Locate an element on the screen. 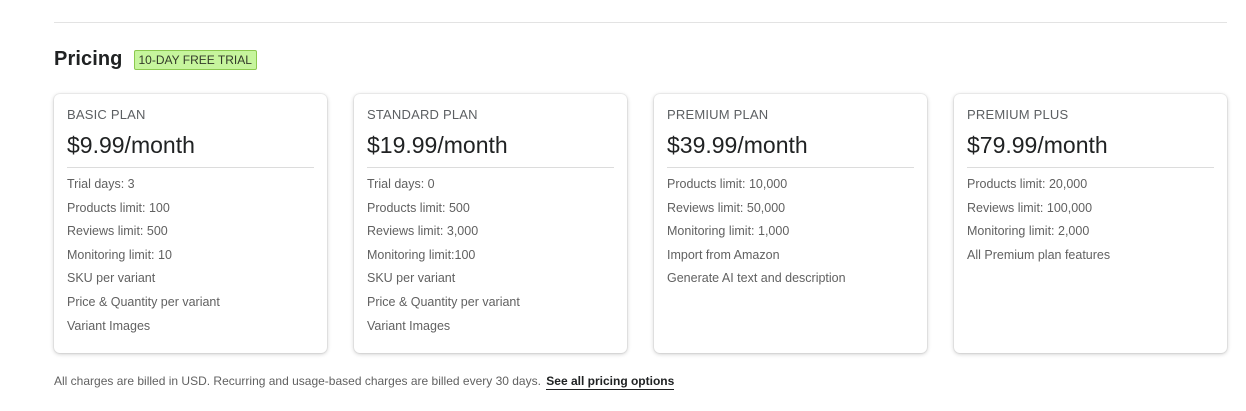 This screenshot has width=1246, height=411. plan-feature: Products limit: 20,000 is located at coordinates (1027, 184).